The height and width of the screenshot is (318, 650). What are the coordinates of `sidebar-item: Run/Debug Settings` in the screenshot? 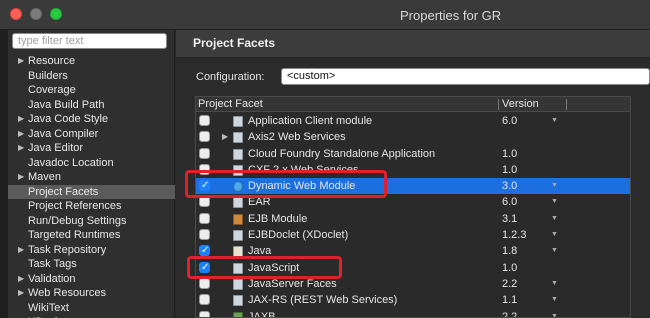 It's located at (91, 221).